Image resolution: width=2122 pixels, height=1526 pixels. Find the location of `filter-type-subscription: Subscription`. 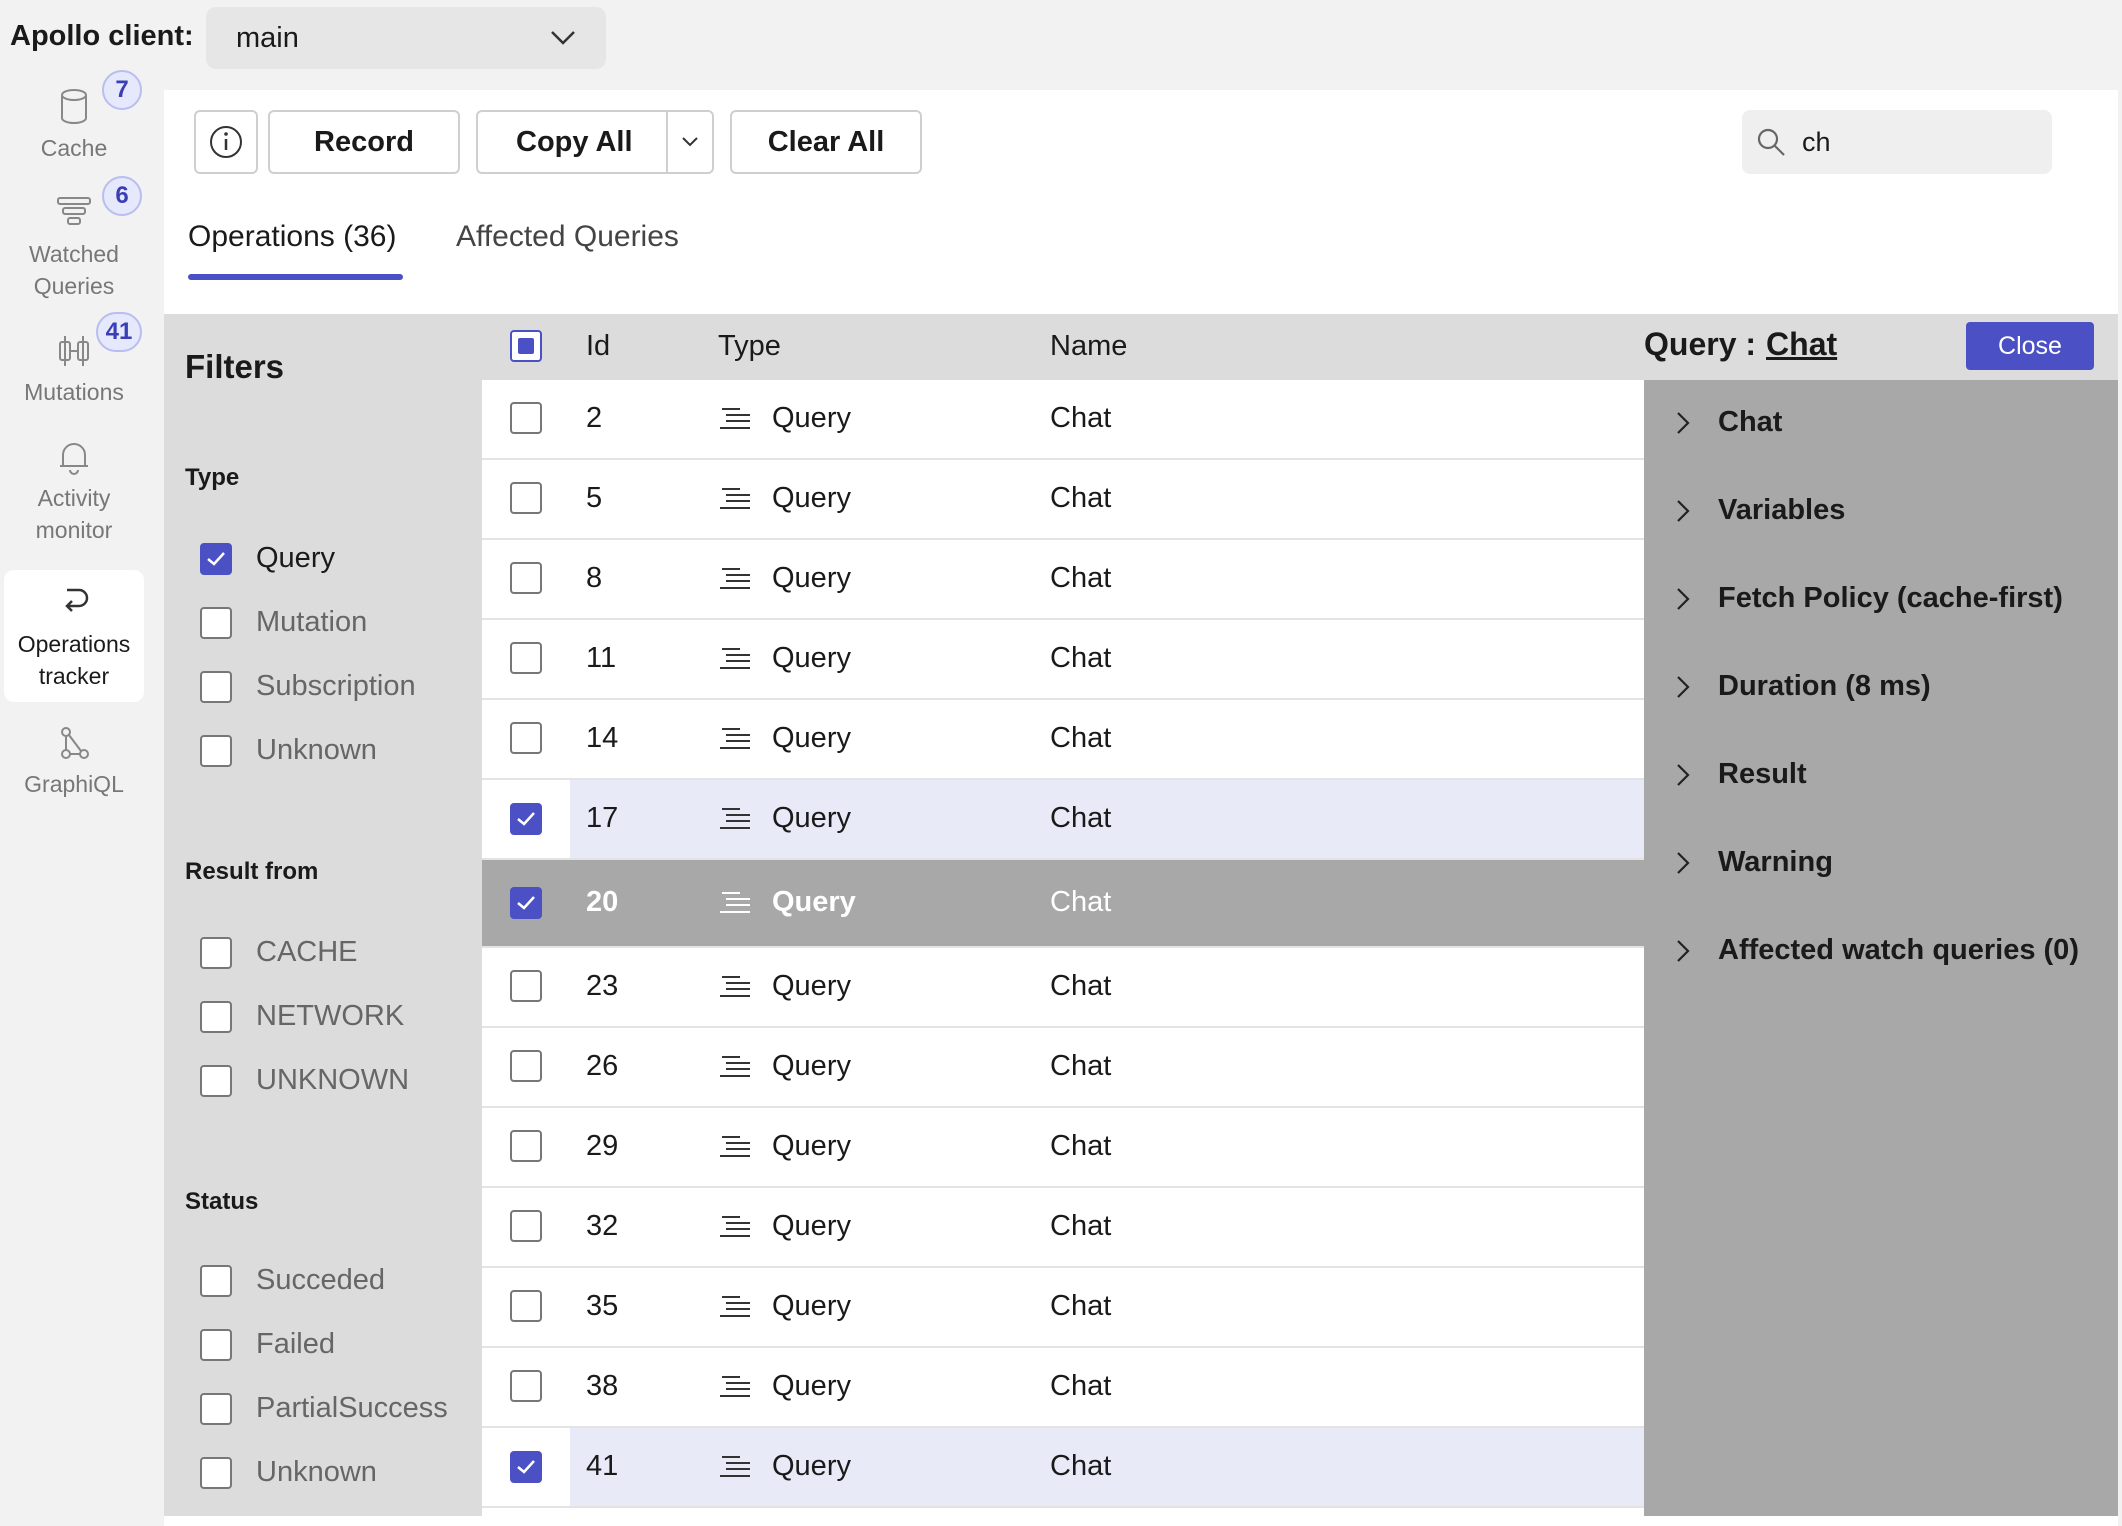

filter-type-subscription: Subscription is located at coordinates (308, 686).